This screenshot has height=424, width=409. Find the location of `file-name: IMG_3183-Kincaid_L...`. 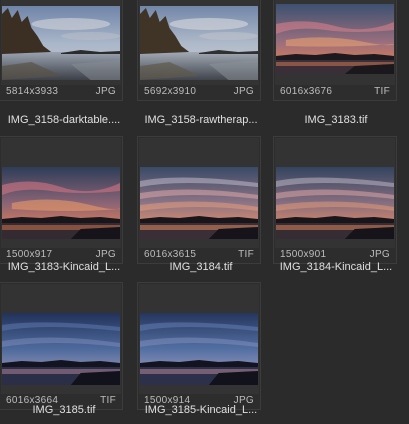

file-name: IMG_3183-Kincaid_L... is located at coordinates (65, 267).